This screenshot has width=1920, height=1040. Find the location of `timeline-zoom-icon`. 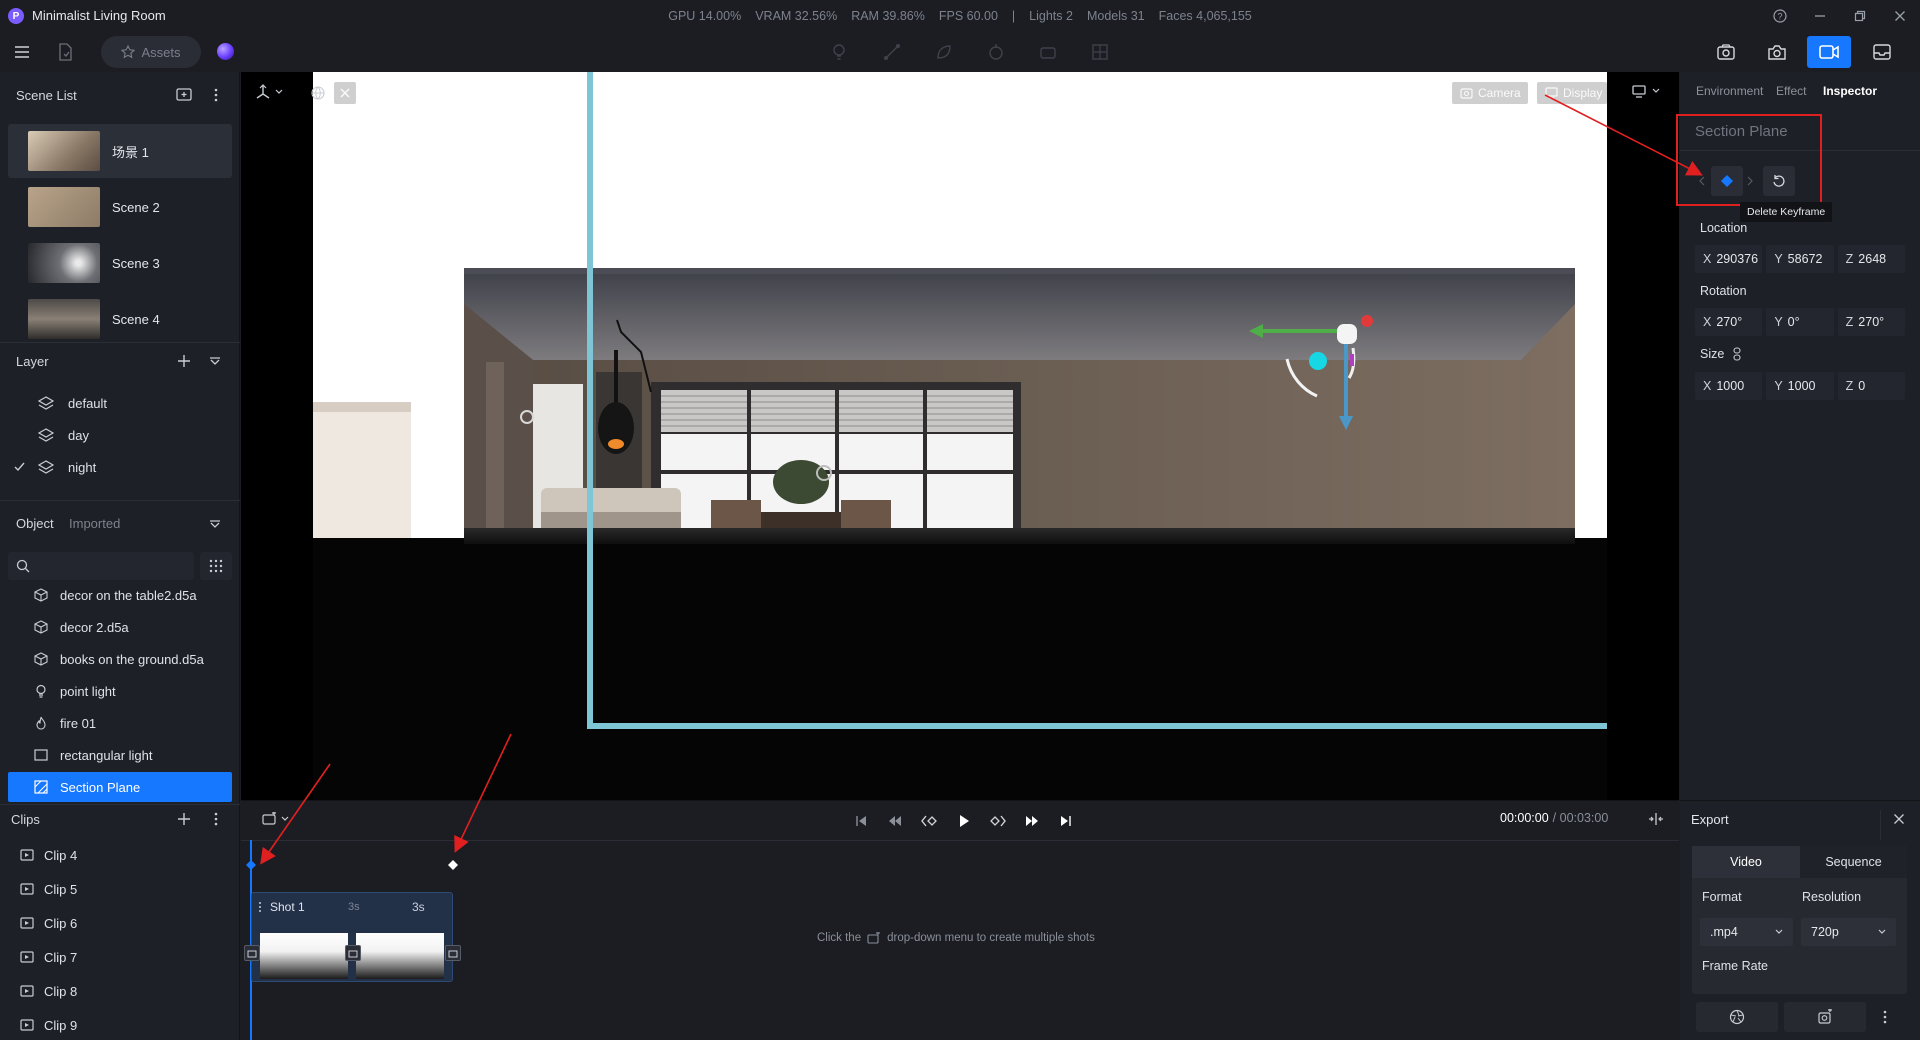

timeline-zoom-icon is located at coordinates (1656, 819).